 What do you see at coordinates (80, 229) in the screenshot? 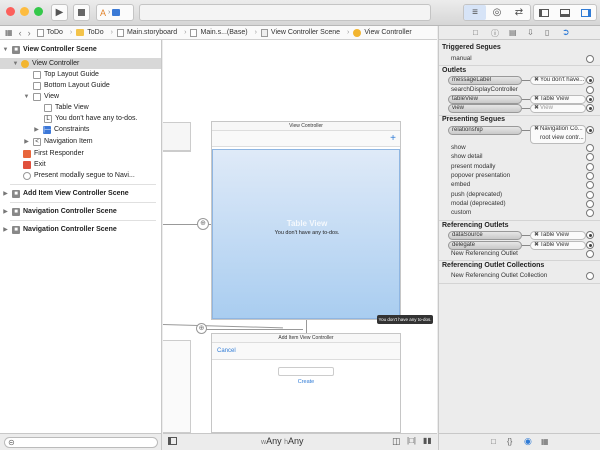
I see `outline-scene-row: ▶ ■ Navigation Controller Scene` at bounding box center [80, 229].